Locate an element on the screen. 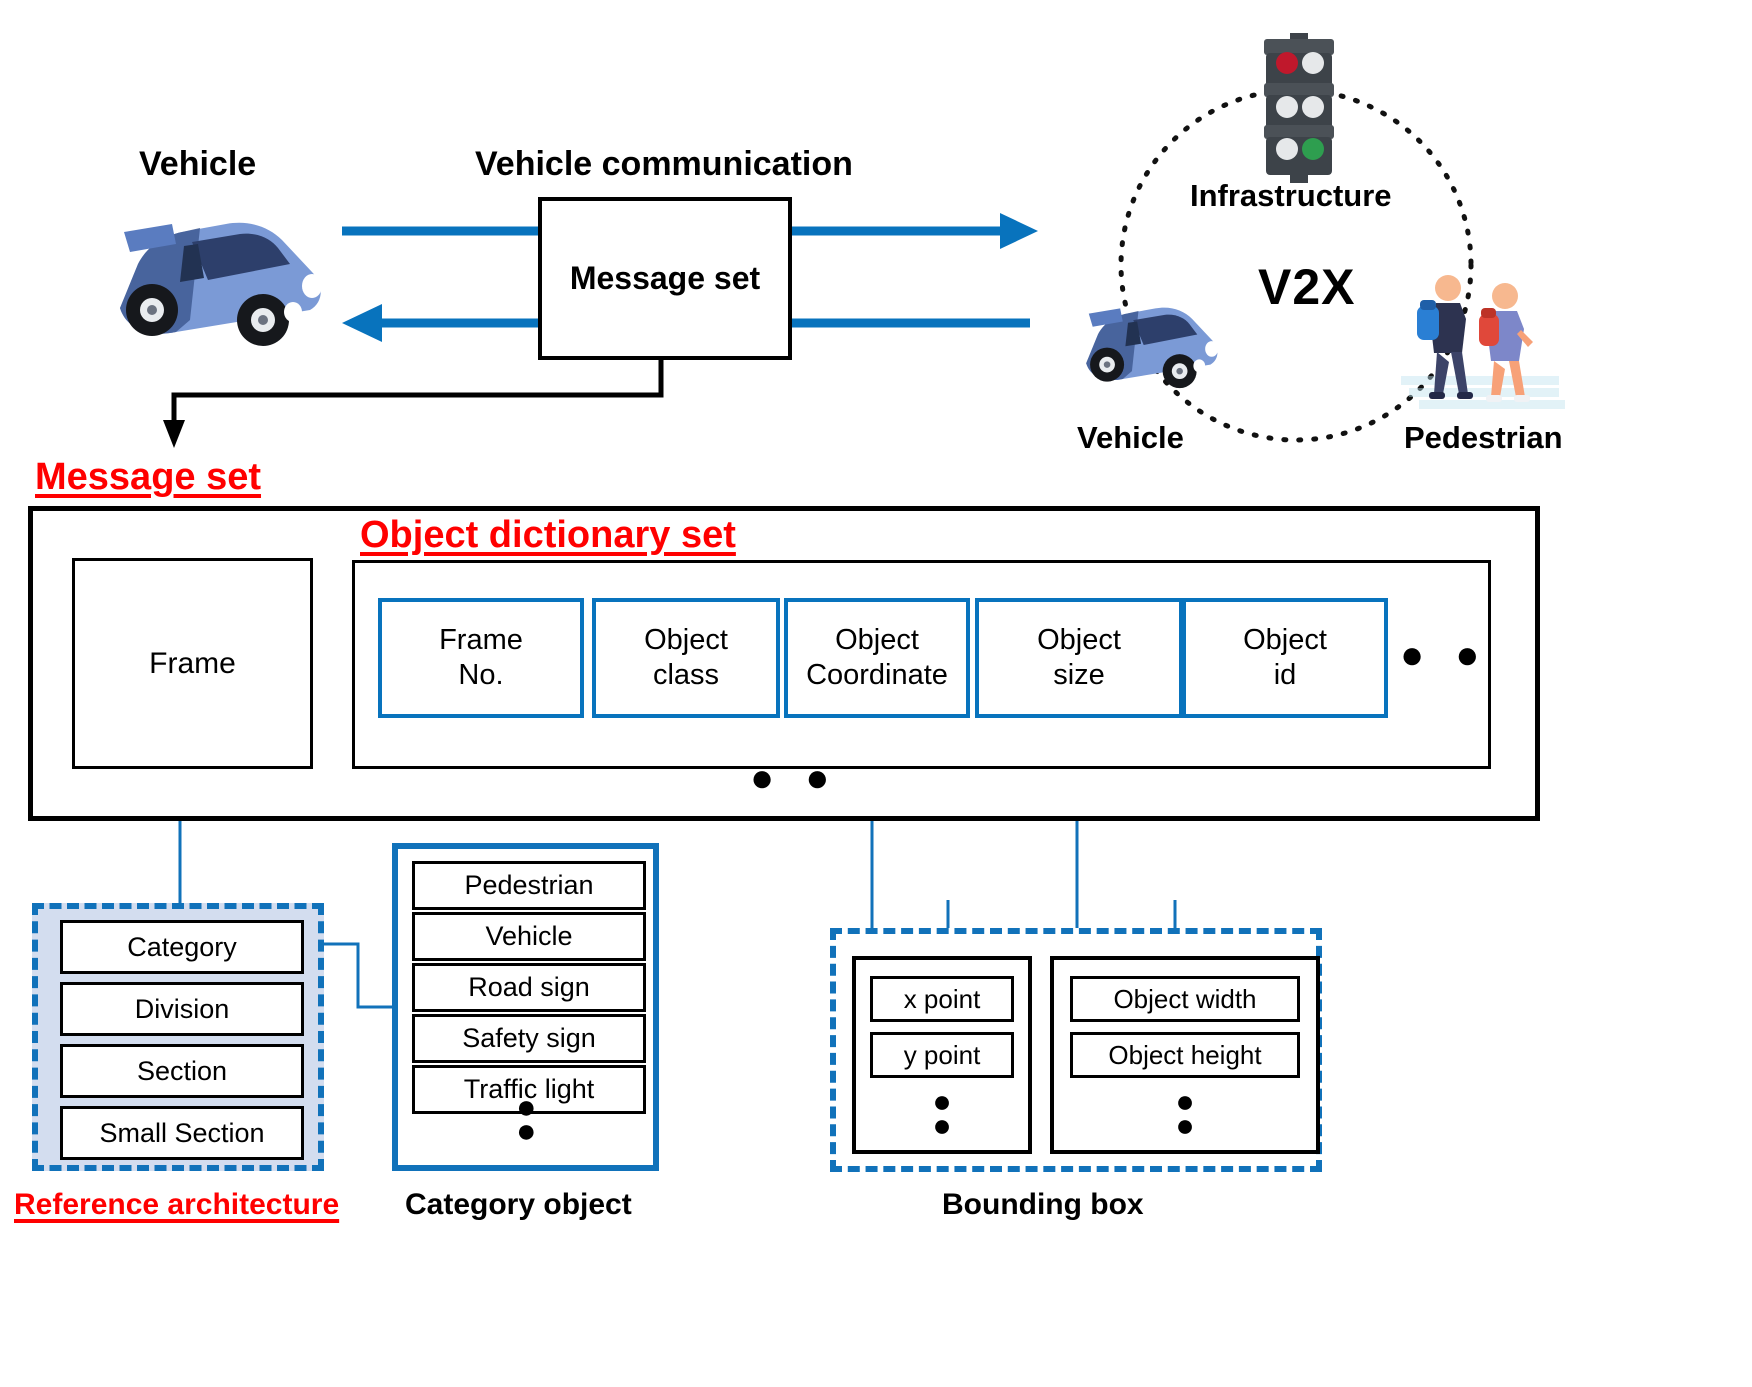 This screenshot has height=1387, width=1752. field-frame-no: Frame No. is located at coordinates (481, 658).